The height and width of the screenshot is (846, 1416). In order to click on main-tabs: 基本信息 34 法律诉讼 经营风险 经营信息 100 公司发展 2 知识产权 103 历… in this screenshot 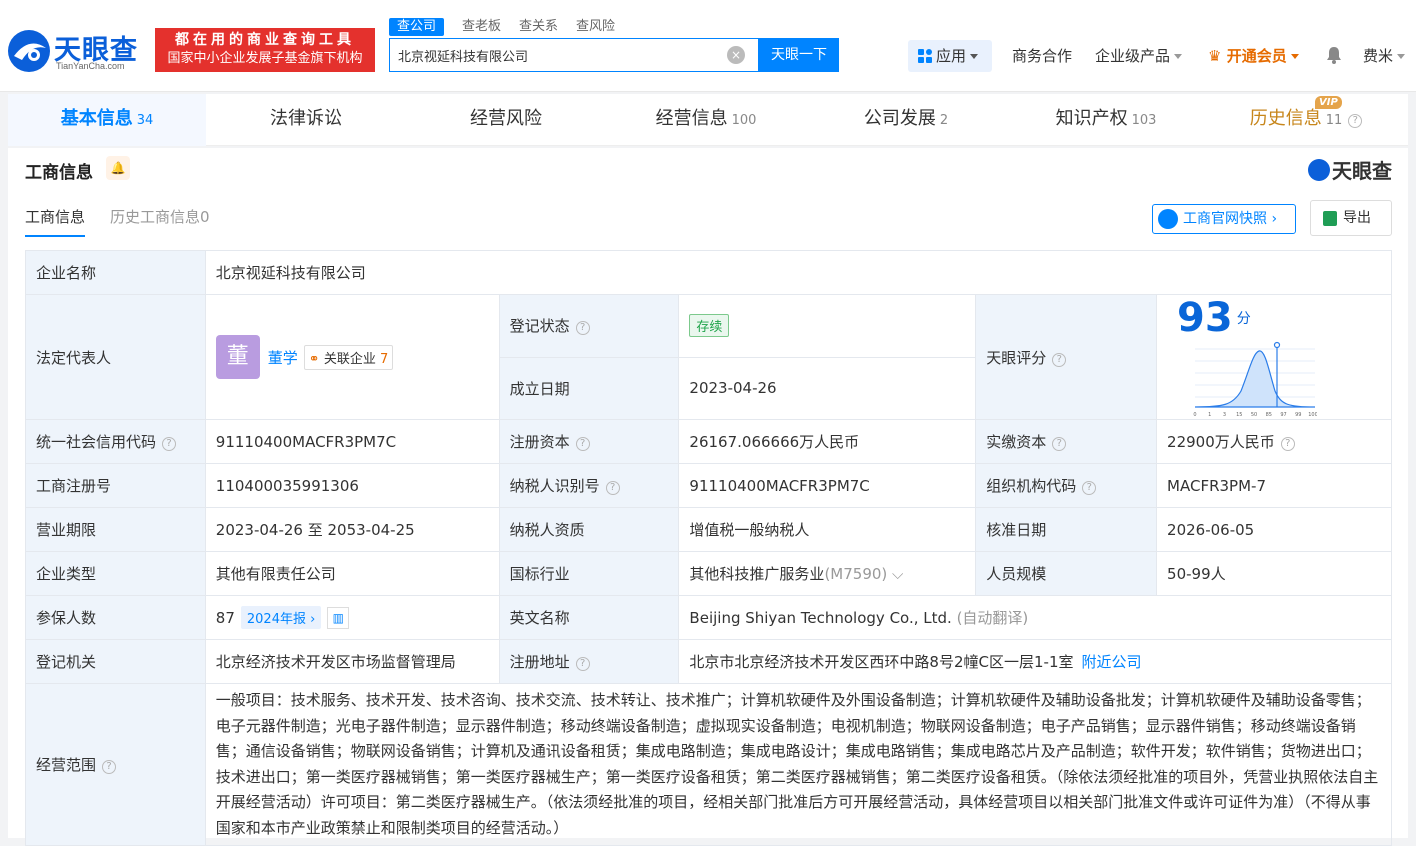, I will do `click(708, 120)`.